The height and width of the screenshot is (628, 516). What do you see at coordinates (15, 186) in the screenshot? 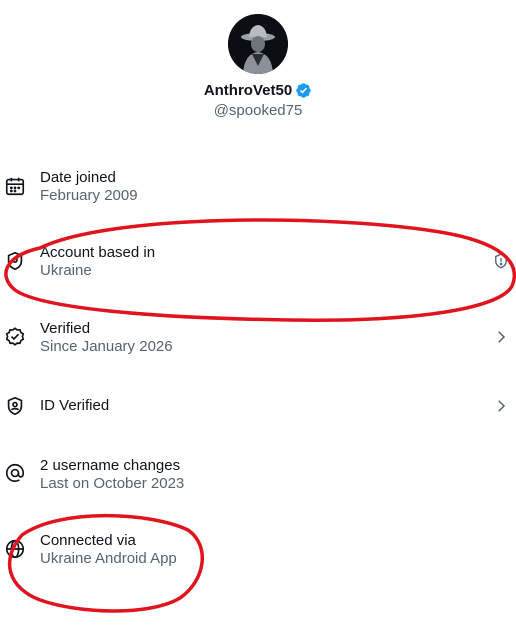
I see `calendar-icon` at bounding box center [15, 186].